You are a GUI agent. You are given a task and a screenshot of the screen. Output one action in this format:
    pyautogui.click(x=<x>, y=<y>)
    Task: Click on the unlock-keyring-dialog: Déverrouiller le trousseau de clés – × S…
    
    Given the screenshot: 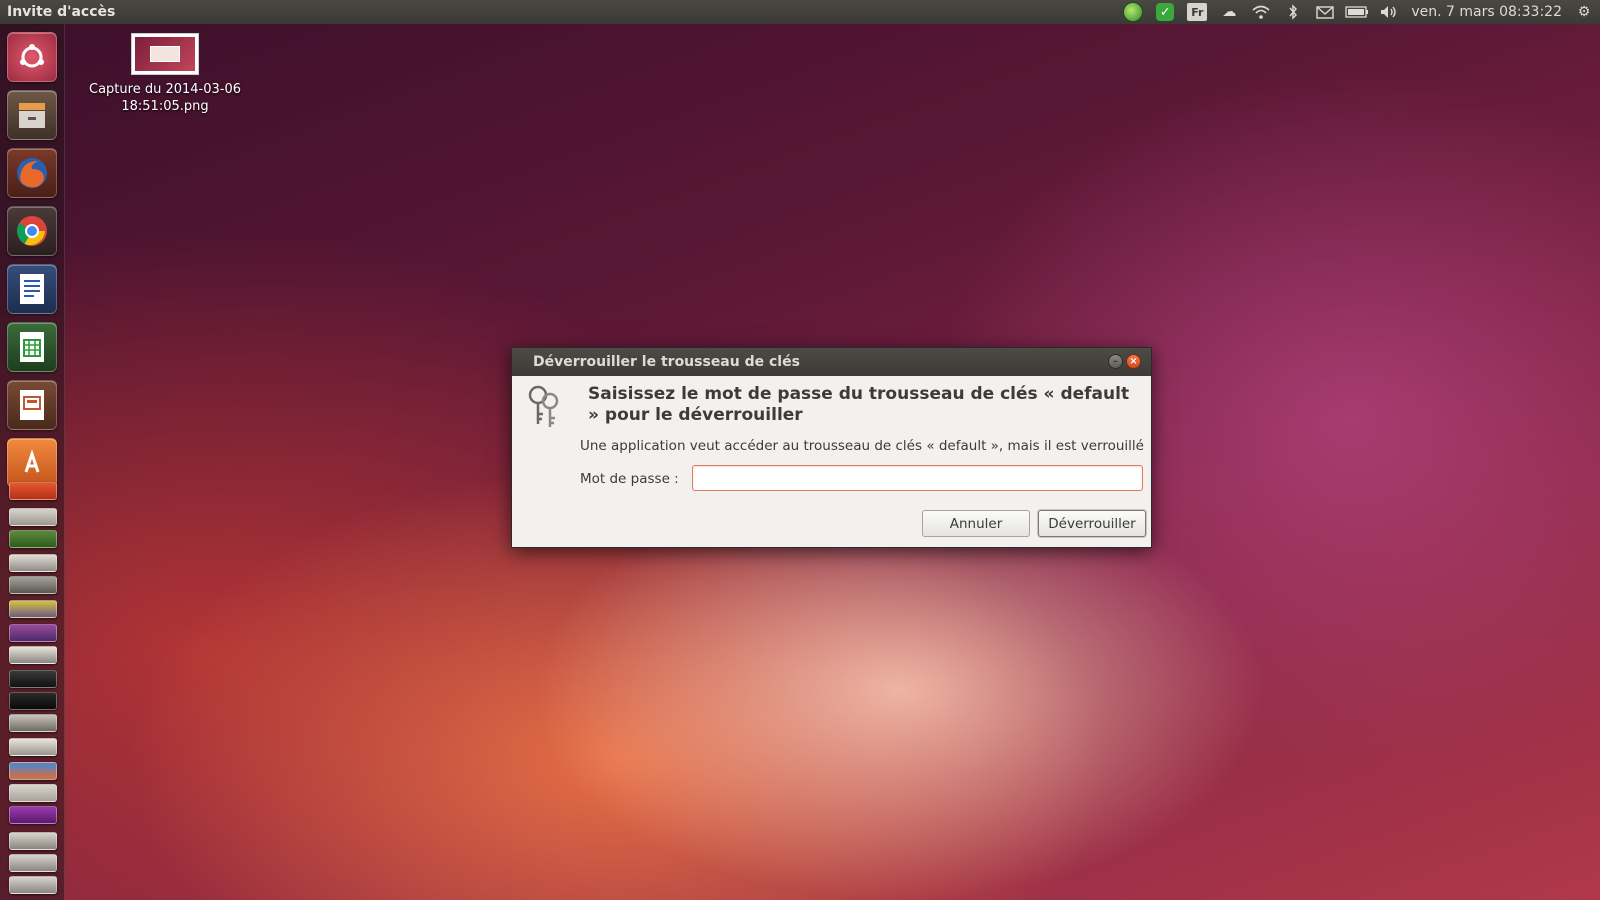 What is the action you would take?
    pyautogui.click(x=831, y=447)
    